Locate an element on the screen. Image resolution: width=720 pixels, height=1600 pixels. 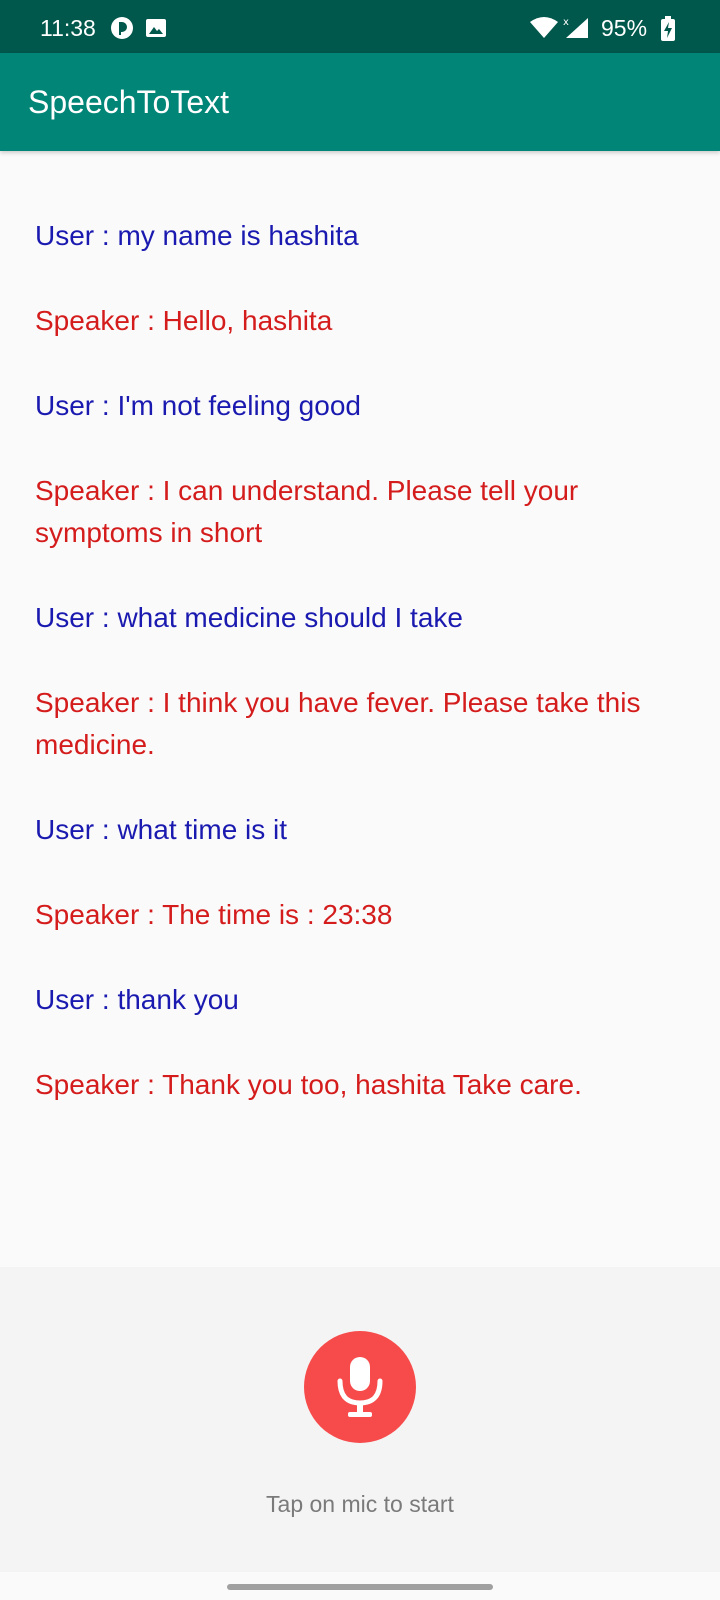
battery-percentage: 95% is located at coordinates (624, 28).